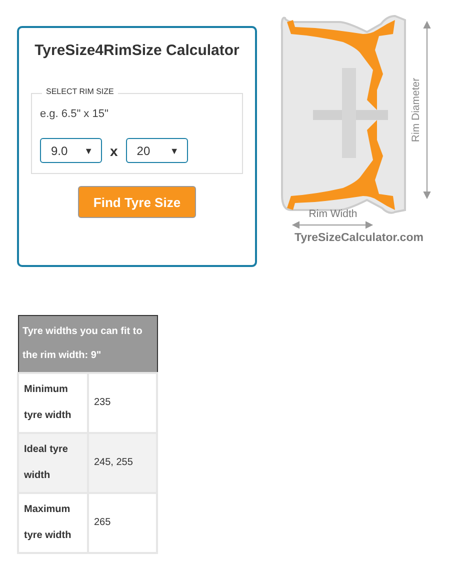 Image resolution: width=469 pixels, height=577 pixels. What do you see at coordinates (122, 463) in the screenshot?
I see `table-cell: 245, 255` at bounding box center [122, 463].